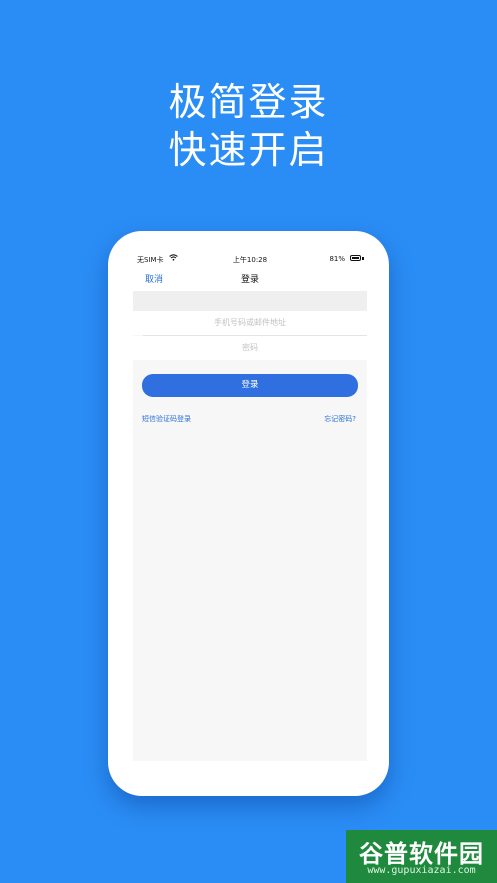 This screenshot has width=497, height=883. Describe the element at coordinates (355, 258) in the screenshot. I see `battery-icon` at that location.